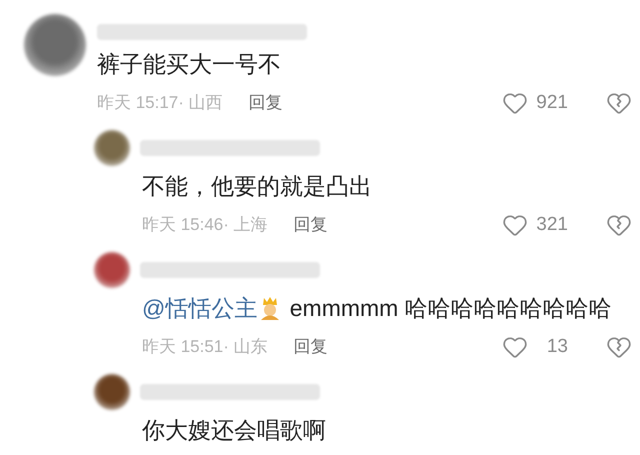 The height and width of the screenshot is (455, 640). What do you see at coordinates (160, 103) in the screenshot?
I see `comment-meta: 昨天 15:17· 山西` at bounding box center [160, 103].